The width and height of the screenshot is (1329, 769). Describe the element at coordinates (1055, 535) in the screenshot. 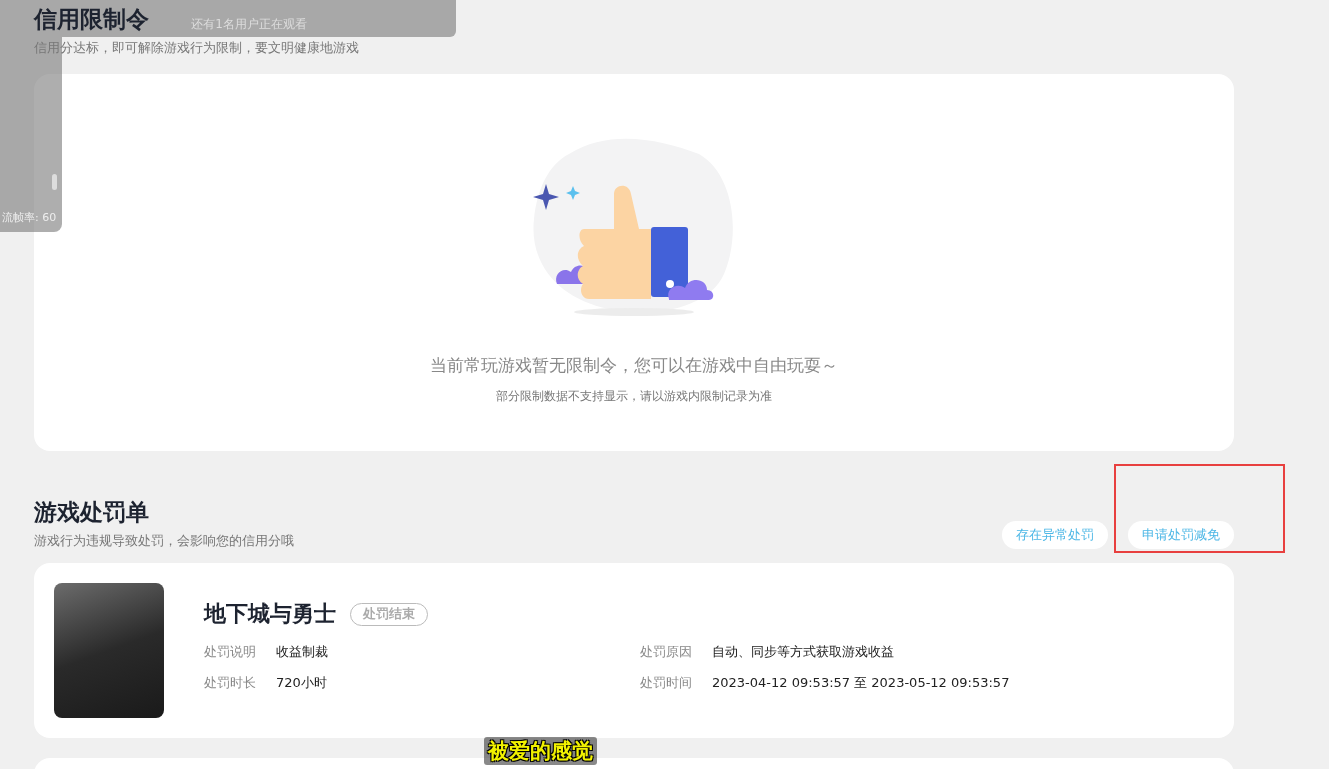

I see `action-button: 存在异常处罚` at that location.